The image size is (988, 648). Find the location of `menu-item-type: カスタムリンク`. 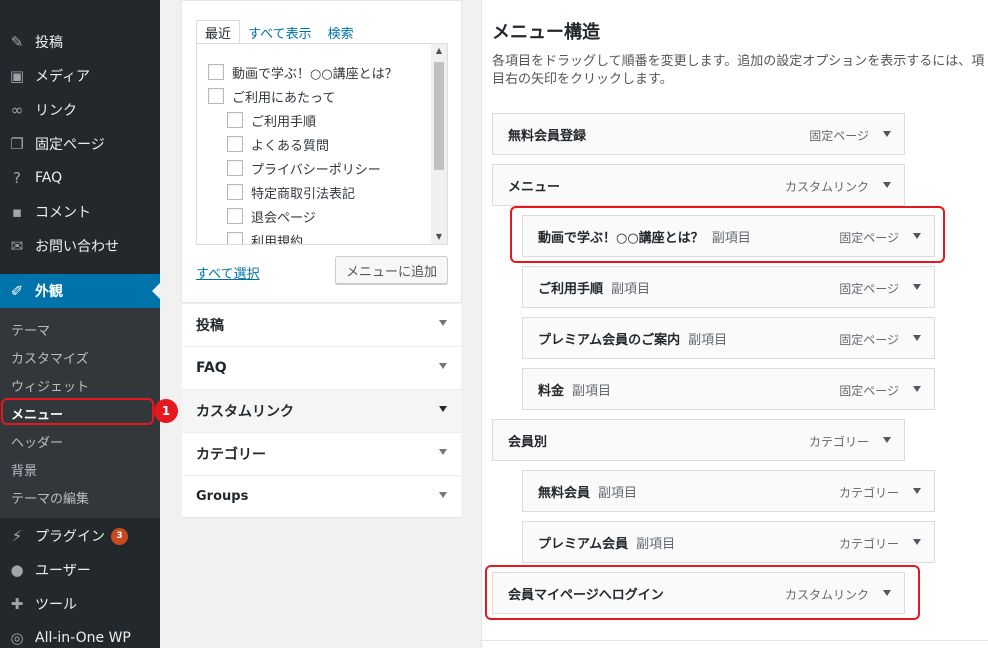

menu-item-type: カスタムリンク is located at coordinates (826, 595).